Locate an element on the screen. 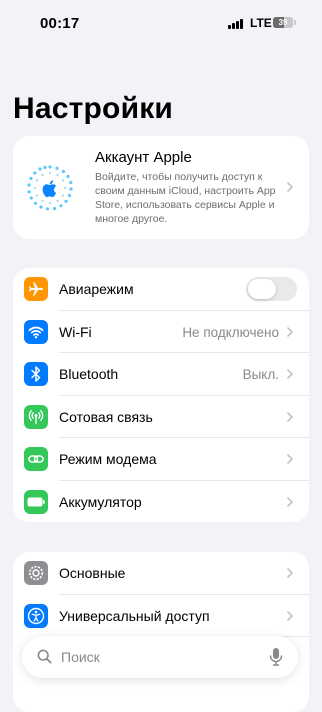 The height and width of the screenshot is (712, 322). bluetooth-icon is located at coordinates (36, 374).